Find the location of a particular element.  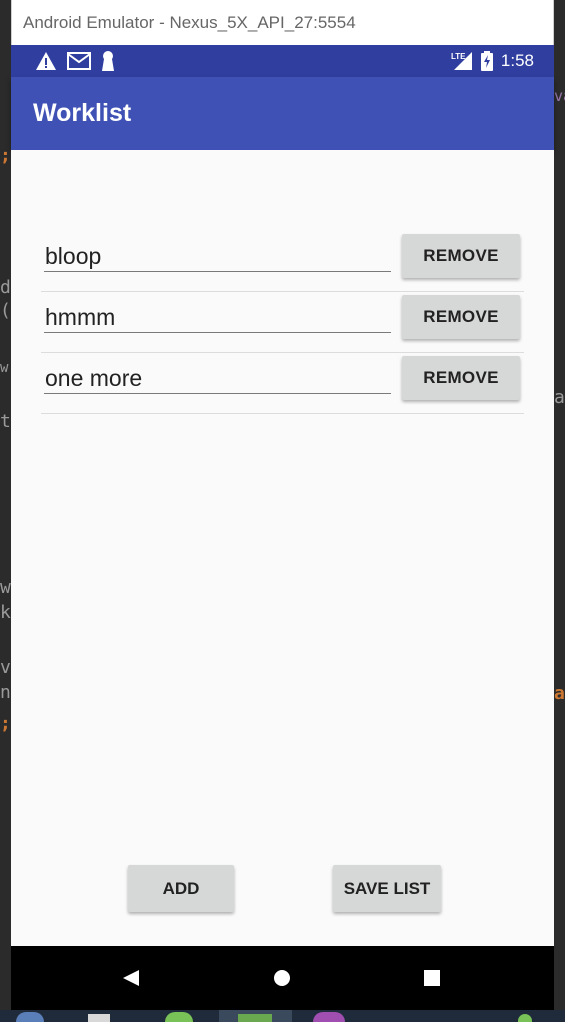

add-button: ADD is located at coordinates (181, 888).